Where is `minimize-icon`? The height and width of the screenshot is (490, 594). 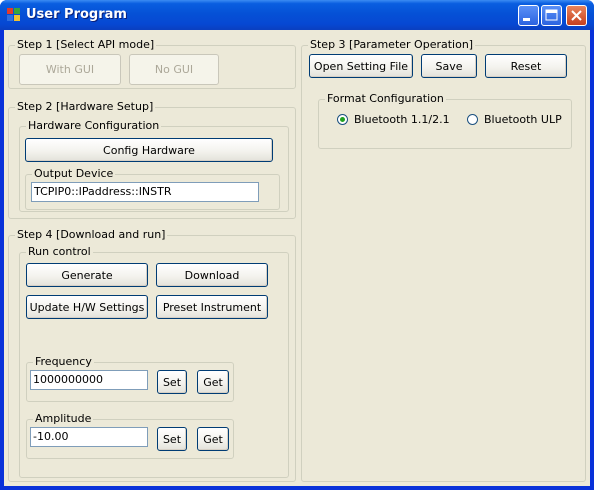
minimize-icon is located at coordinates (526, 19).